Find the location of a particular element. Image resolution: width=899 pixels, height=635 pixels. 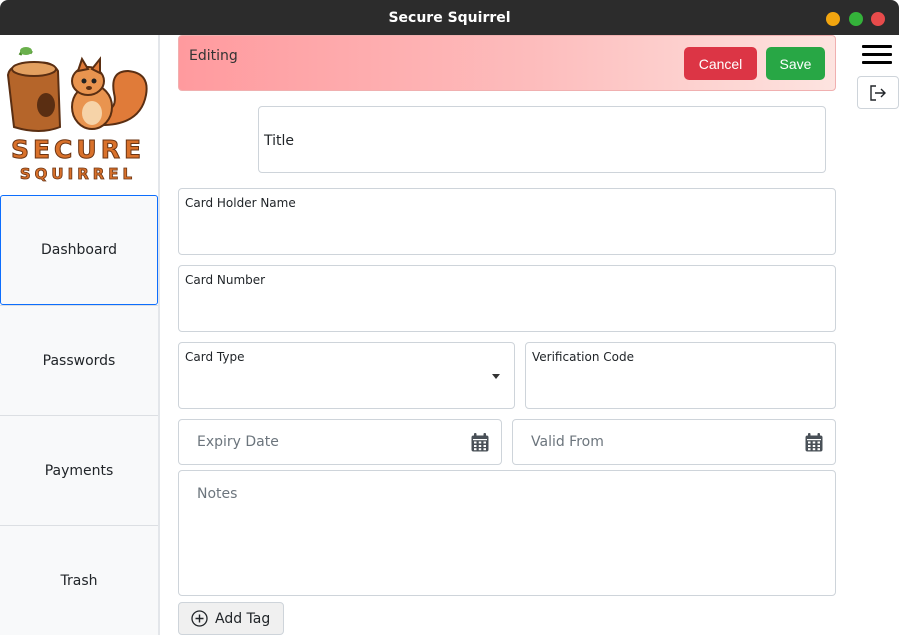

title-bar: Secure Squirrel is located at coordinates (449, 17).